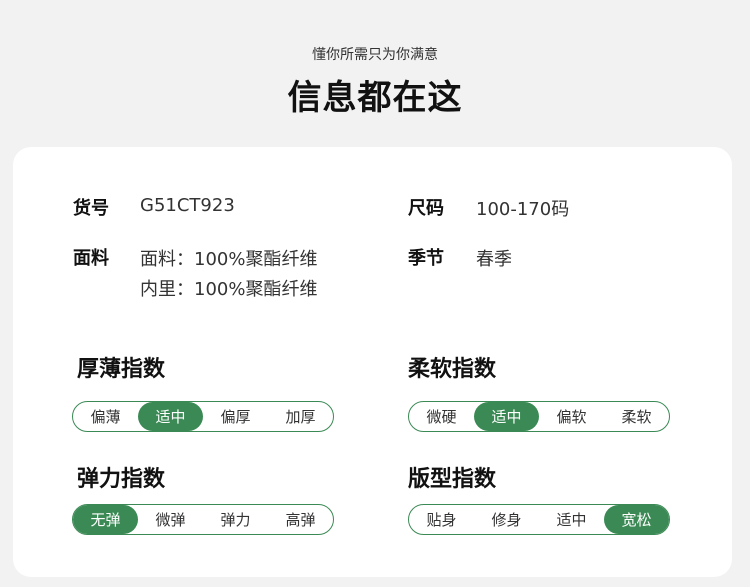  Describe the element at coordinates (229, 289) in the screenshot. I see `fabric-line-2: 内里：100%聚酯纤维` at that location.